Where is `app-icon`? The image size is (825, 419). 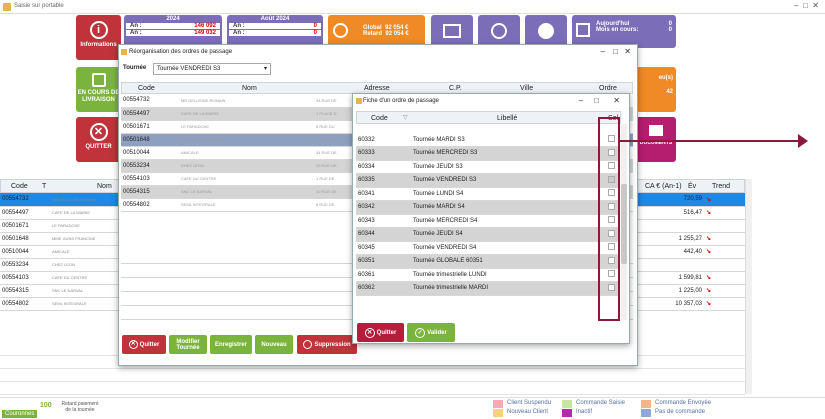 app-icon is located at coordinates (7, 7).